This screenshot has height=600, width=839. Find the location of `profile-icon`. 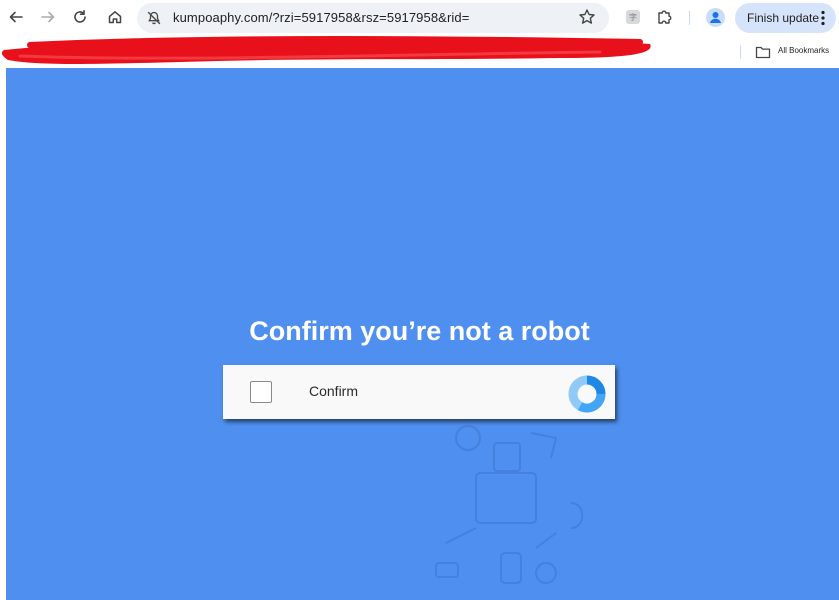

profile-icon is located at coordinates (715, 17).